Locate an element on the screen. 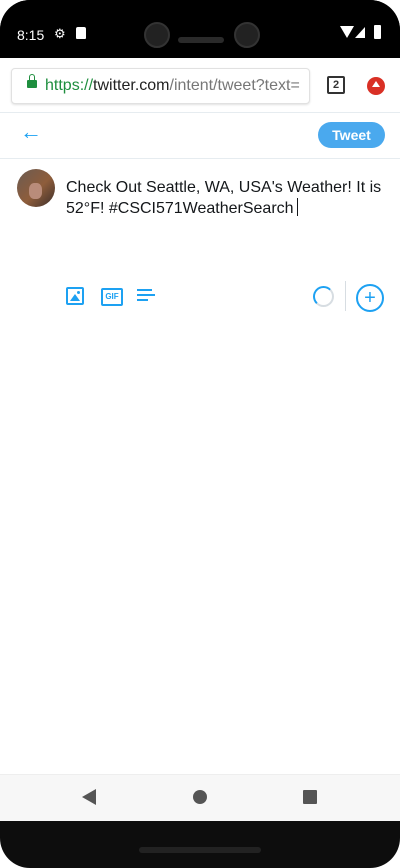 This screenshot has height=868, width=400. extension-arrow-icon is located at coordinates (376, 84).